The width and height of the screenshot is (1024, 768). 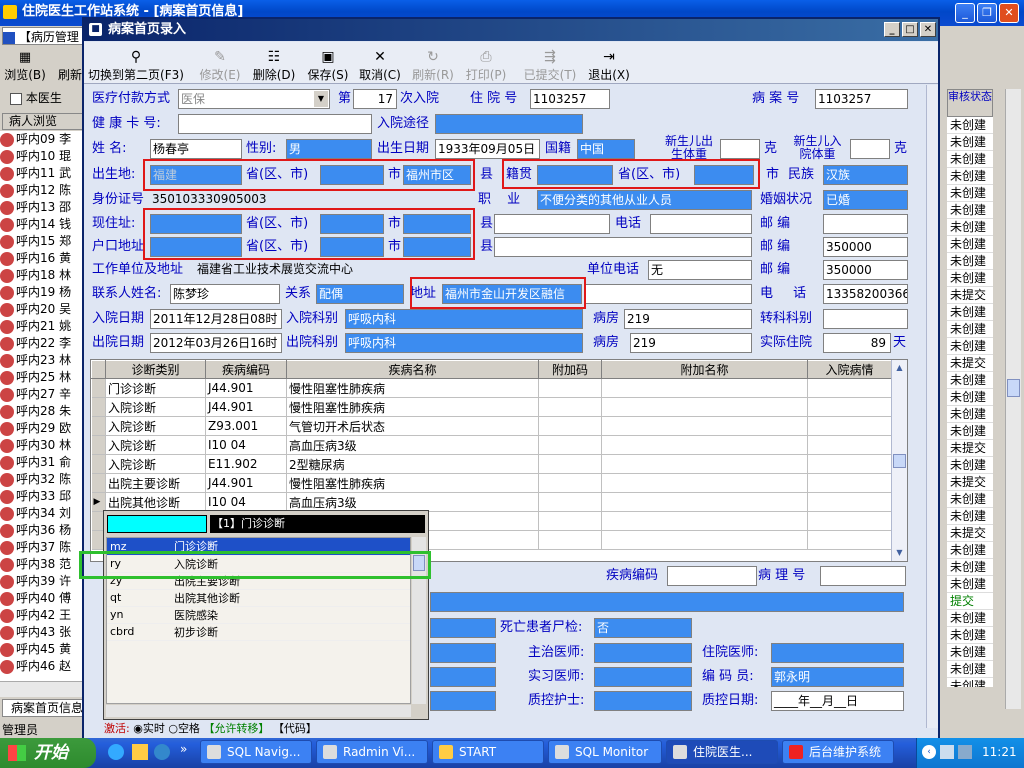 I want to click on status-vscroll-thumb, so click(x=1013, y=388).